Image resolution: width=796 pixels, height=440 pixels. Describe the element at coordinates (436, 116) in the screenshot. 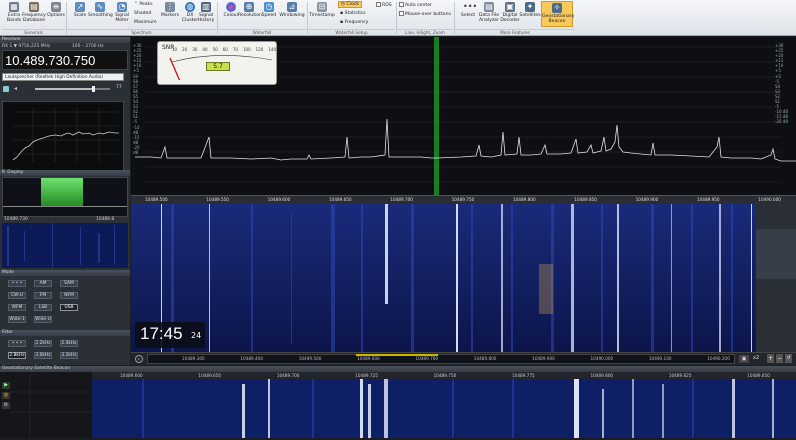

I see `spectrum-tuning-marker` at that location.